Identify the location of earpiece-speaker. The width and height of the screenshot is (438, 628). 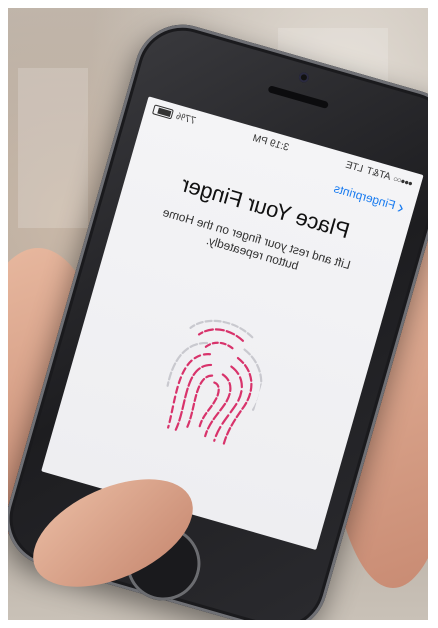
(298, 97).